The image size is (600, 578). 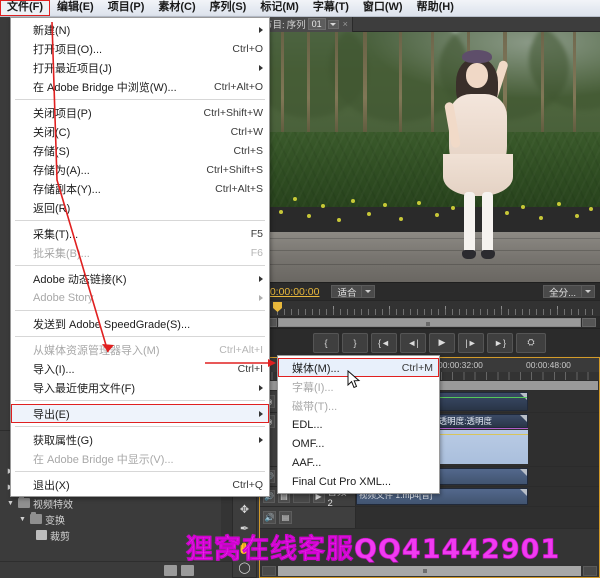 I want to click on menu-item-open-recent: 打开最近项目(J), so click(x=140, y=67).